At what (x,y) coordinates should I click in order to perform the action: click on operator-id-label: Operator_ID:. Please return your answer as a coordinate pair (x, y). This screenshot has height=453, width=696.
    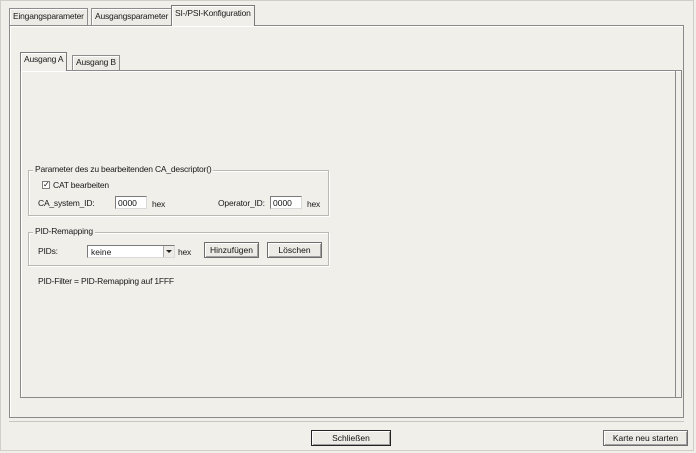
    Looking at the image, I should click on (241, 203).